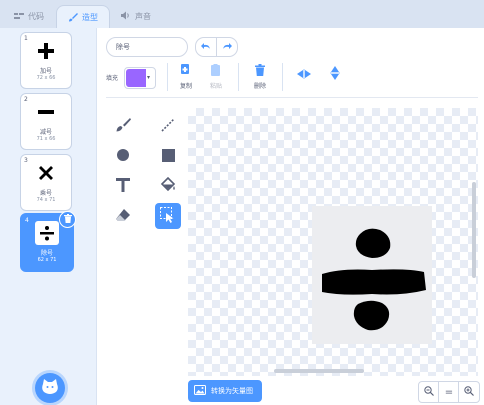 The height and width of the screenshot is (405, 484). What do you see at coordinates (46, 173) in the screenshot?
I see `multiply-icon` at bounding box center [46, 173].